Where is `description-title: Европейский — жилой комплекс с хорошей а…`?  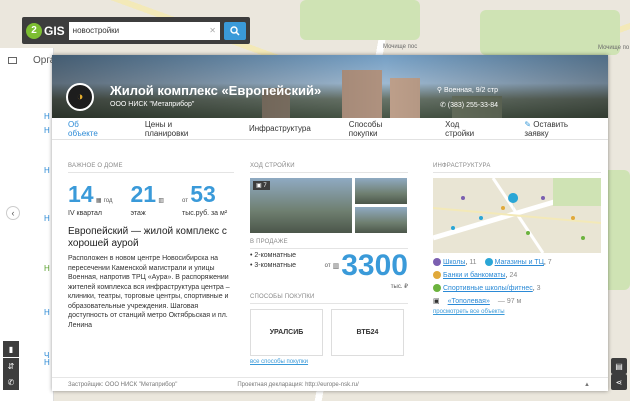 description-title: Европейский — жилой комплекс с хорошей а… is located at coordinates (147, 237).